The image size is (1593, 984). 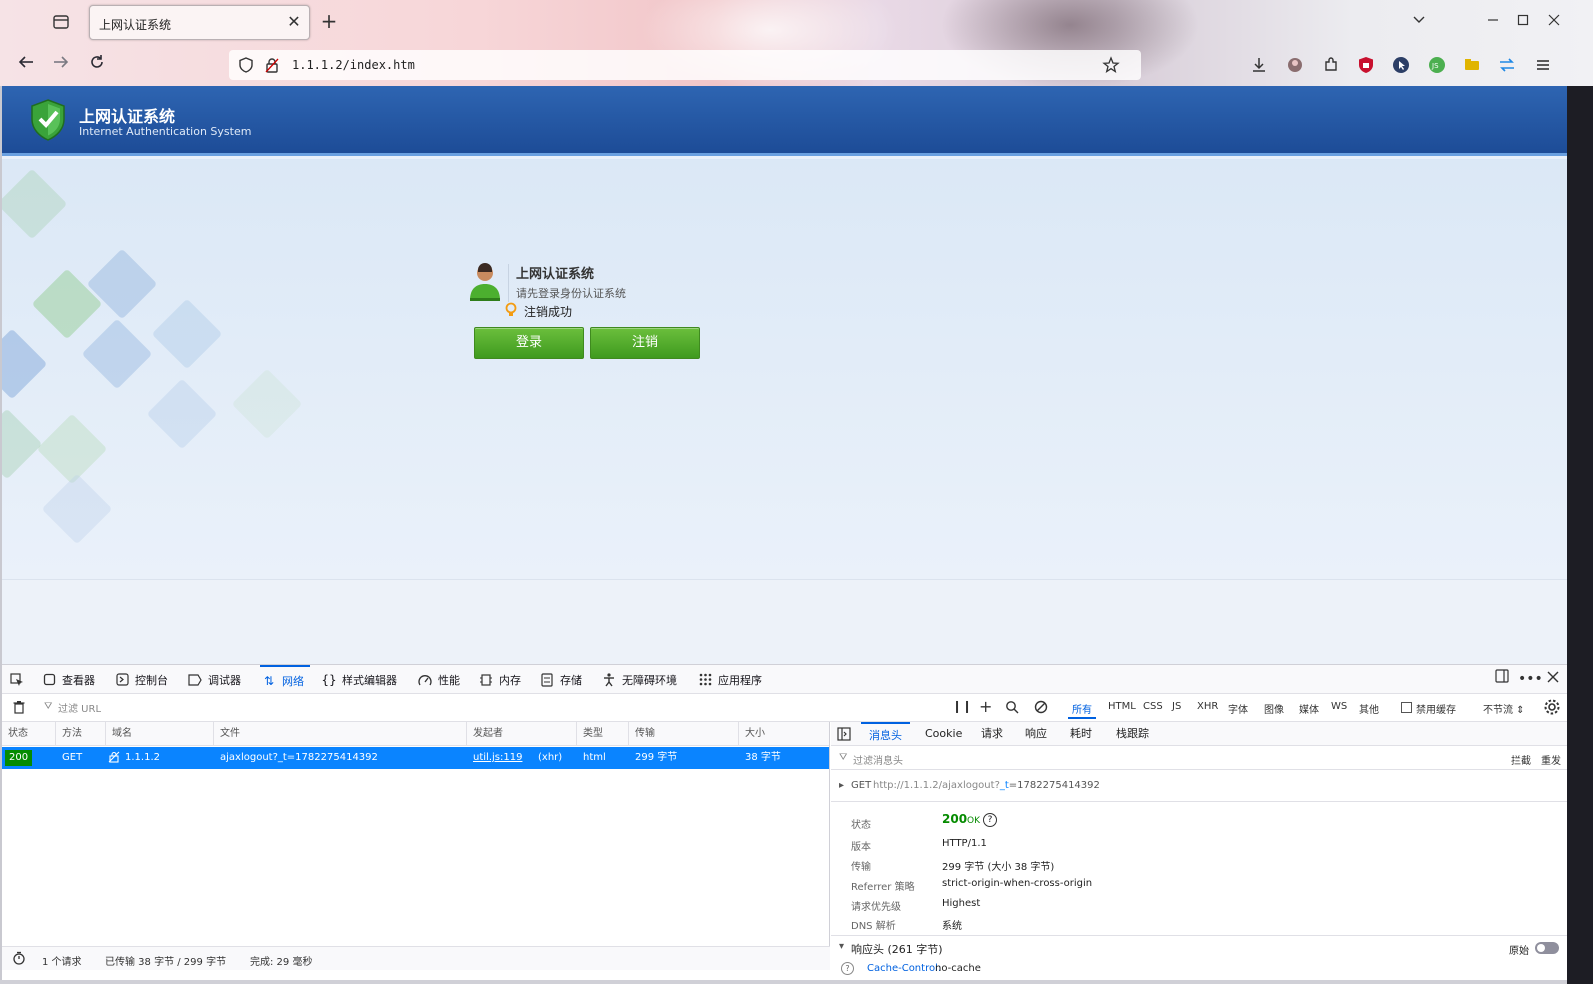 I want to click on filter-type-ws: WS, so click(x=1339, y=706).